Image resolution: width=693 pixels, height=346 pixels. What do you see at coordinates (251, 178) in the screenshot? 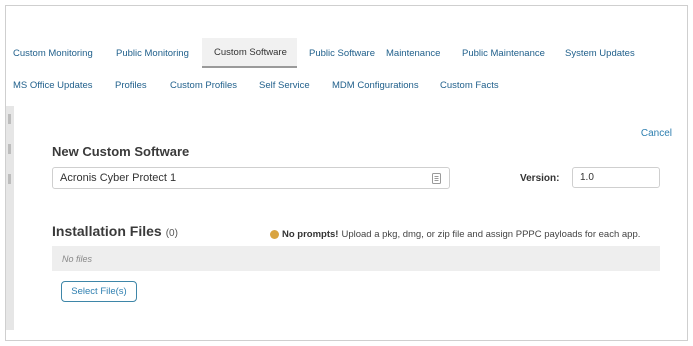
I see `software-name-field: Acronis Cyber Protect 1` at bounding box center [251, 178].